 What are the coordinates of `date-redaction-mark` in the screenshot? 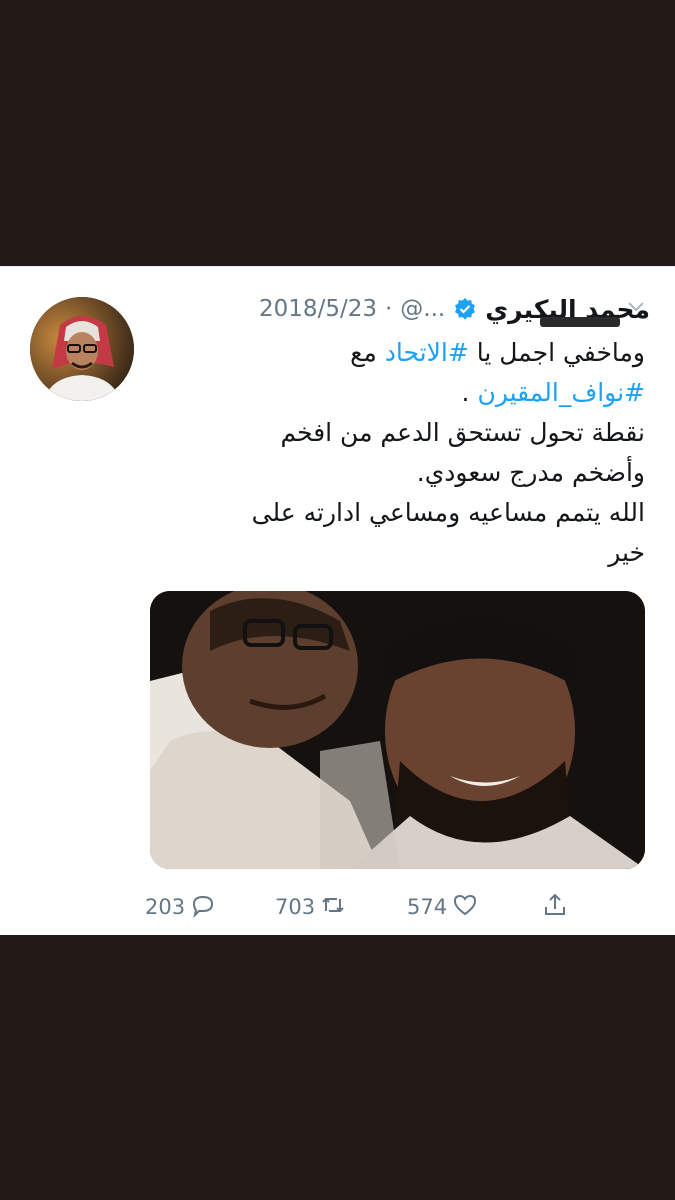 It's located at (580, 322).